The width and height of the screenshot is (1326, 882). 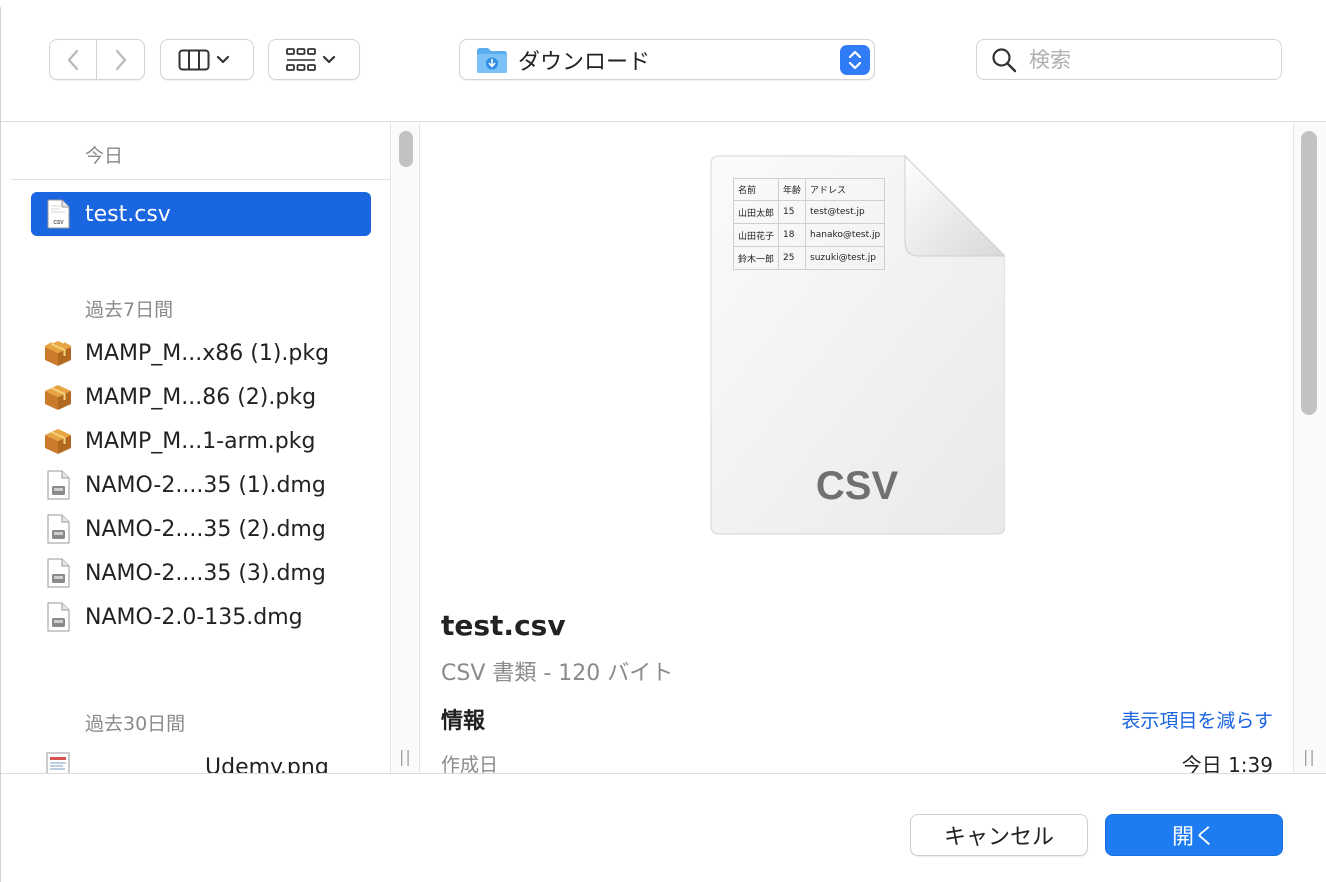 I want to click on list-item: NAMO-2....35 (2).dmg, so click(x=201, y=529).